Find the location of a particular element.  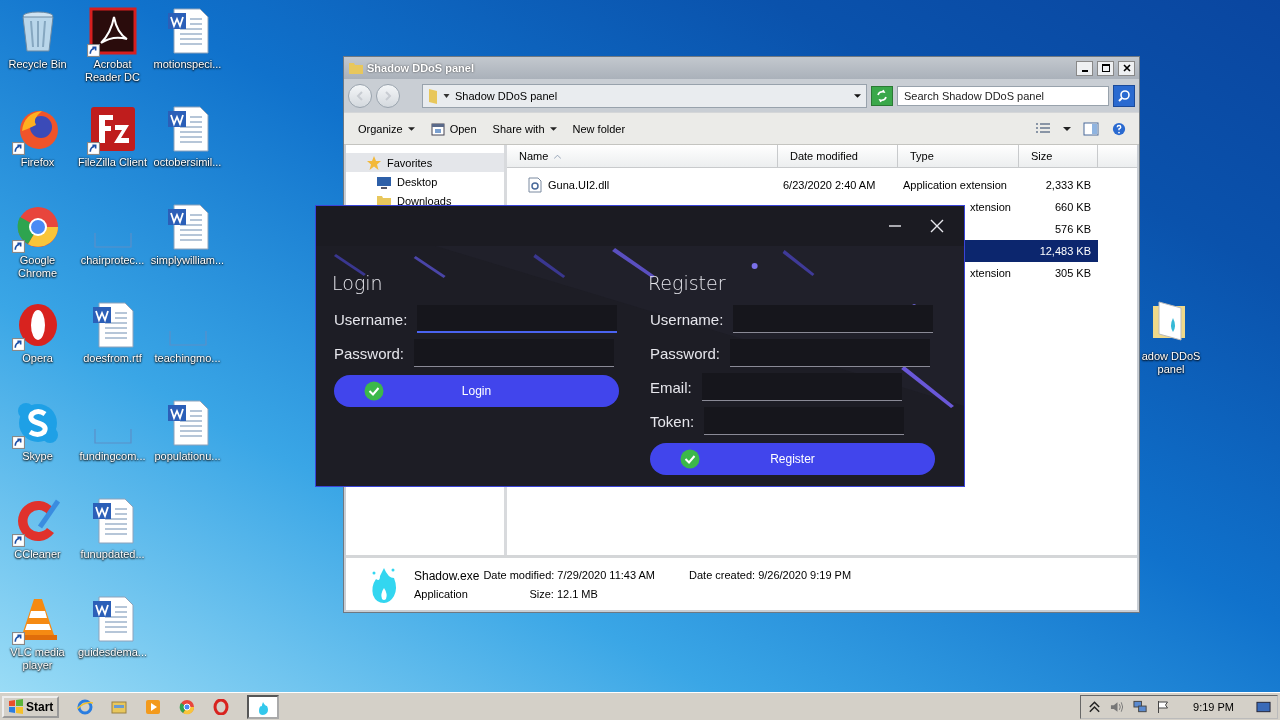

icon-label: FileZilla Client is located at coordinates (112, 162).